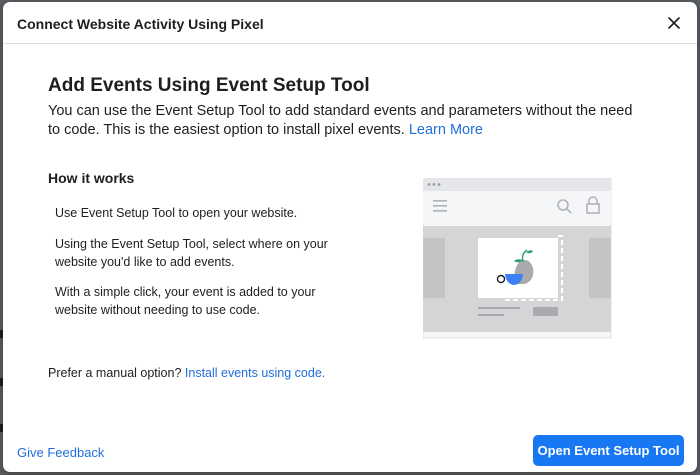 This screenshot has height=475, width=700. Describe the element at coordinates (608, 450) in the screenshot. I see `open-event-setup-tool-button: Open Event Setup Tool` at that location.